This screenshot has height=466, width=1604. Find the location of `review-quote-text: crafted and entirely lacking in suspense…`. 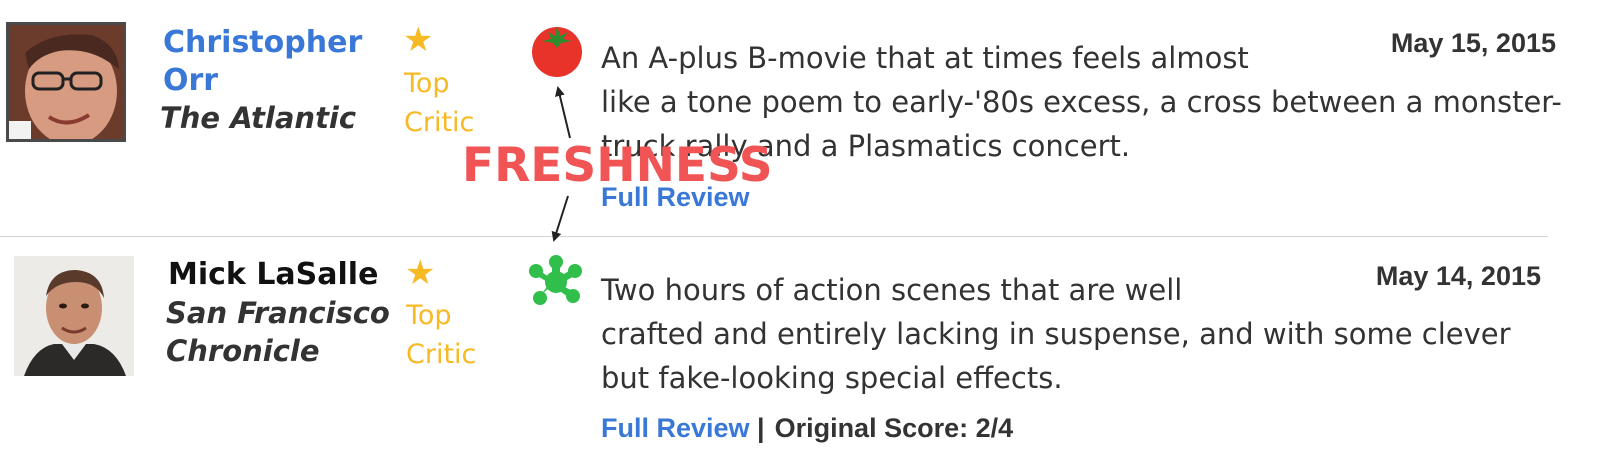

review-quote-text: crafted and entirely lacking in suspense… is located at coordinates (1056, 356).